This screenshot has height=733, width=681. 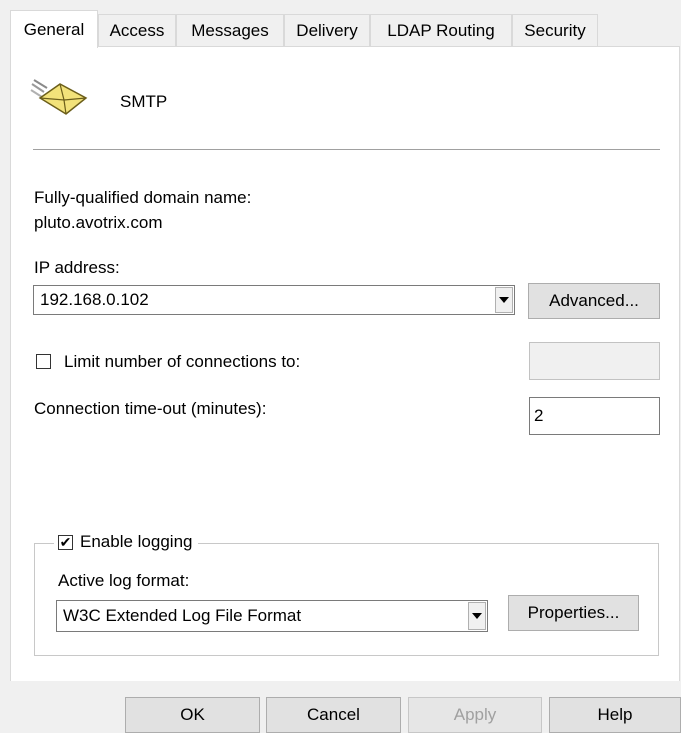 What do you see at coordinates (230, 30) in the screenshot?
I see `tab-messages: Messages` at bounding box center [230, 30].